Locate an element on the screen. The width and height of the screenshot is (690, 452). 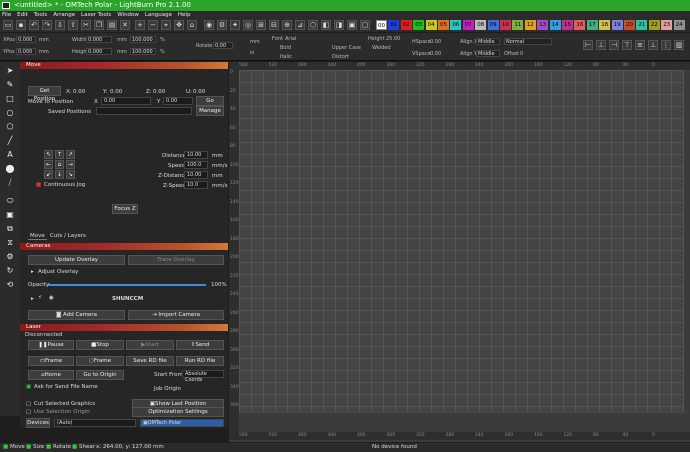
menu-tools: Tools is located at coordinates (41, 15).